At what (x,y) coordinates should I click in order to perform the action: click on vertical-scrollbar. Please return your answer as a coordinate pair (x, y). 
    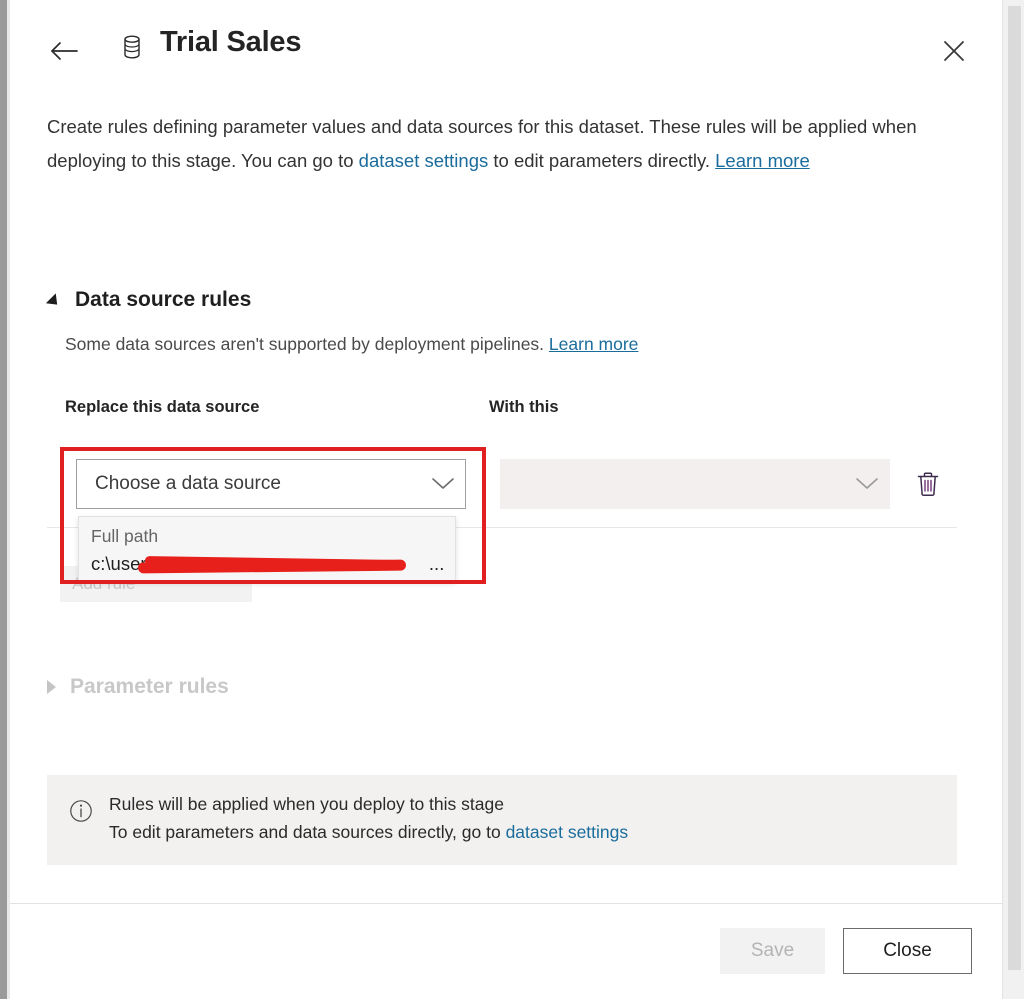
    Looking at the image, I should click on (1013, 499).